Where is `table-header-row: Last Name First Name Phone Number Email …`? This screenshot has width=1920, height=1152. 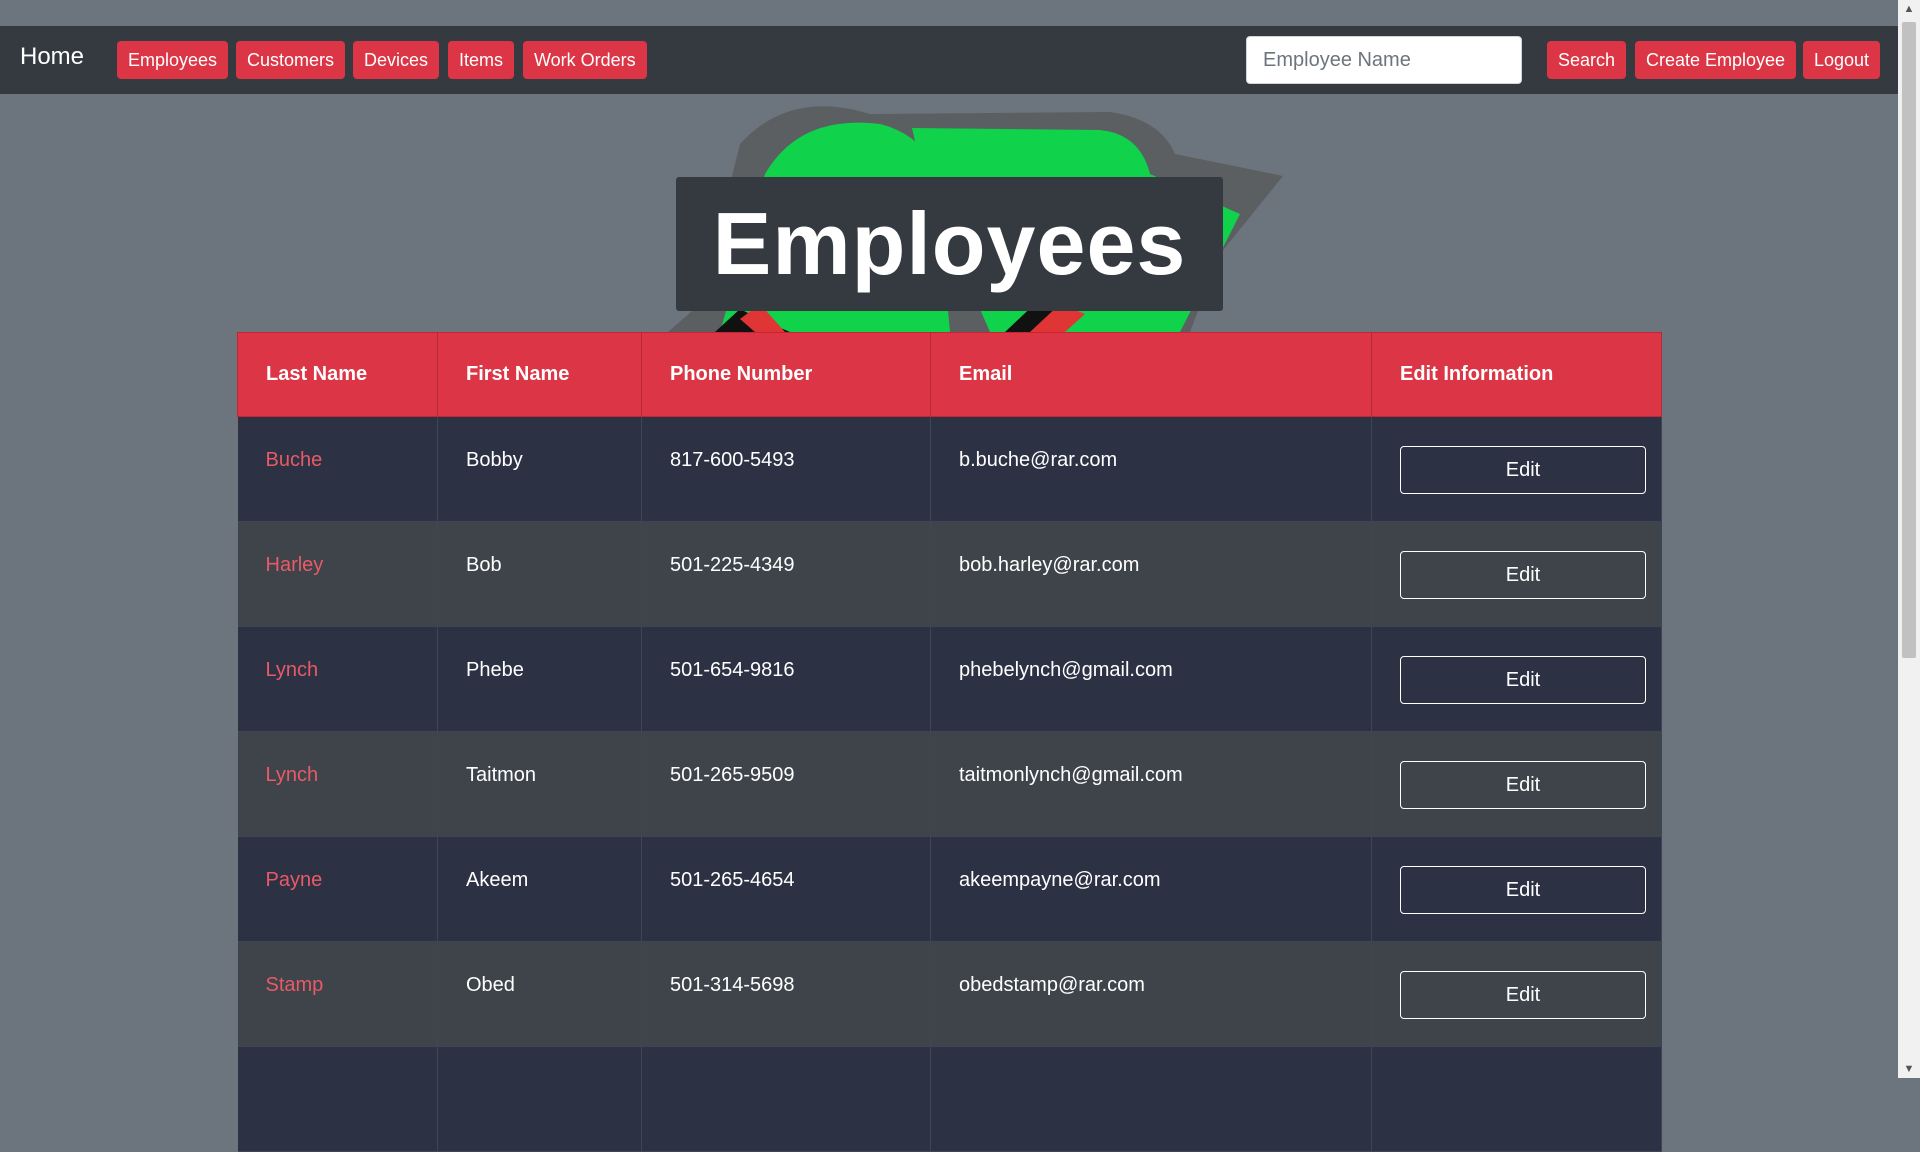 table-header-row: Last Name First Name Phone Number Email … is located at coordinates (949, 374).